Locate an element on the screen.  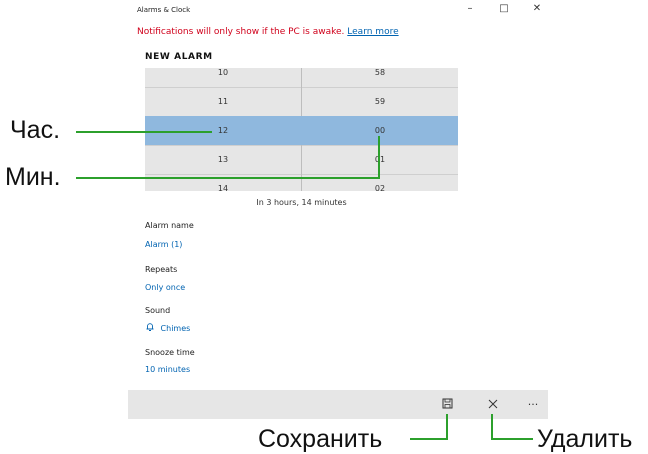
section-title: NEW ALARM is located at coordinates (179, 57).